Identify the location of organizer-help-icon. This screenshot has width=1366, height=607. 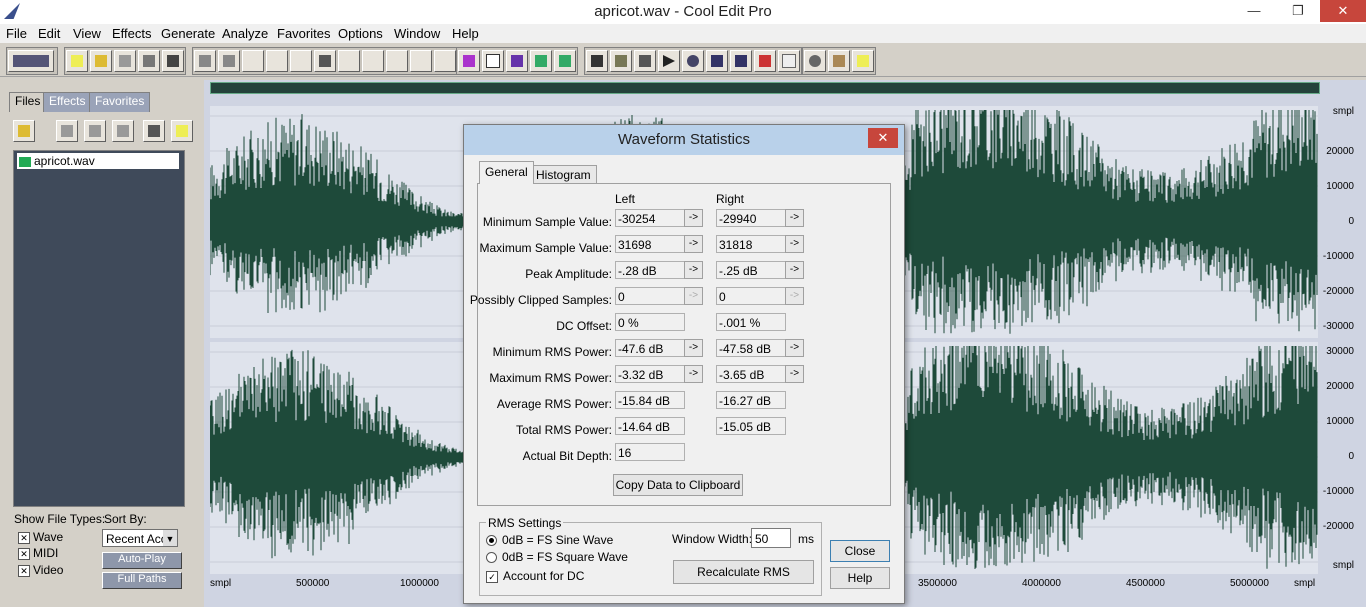
(182, 131).